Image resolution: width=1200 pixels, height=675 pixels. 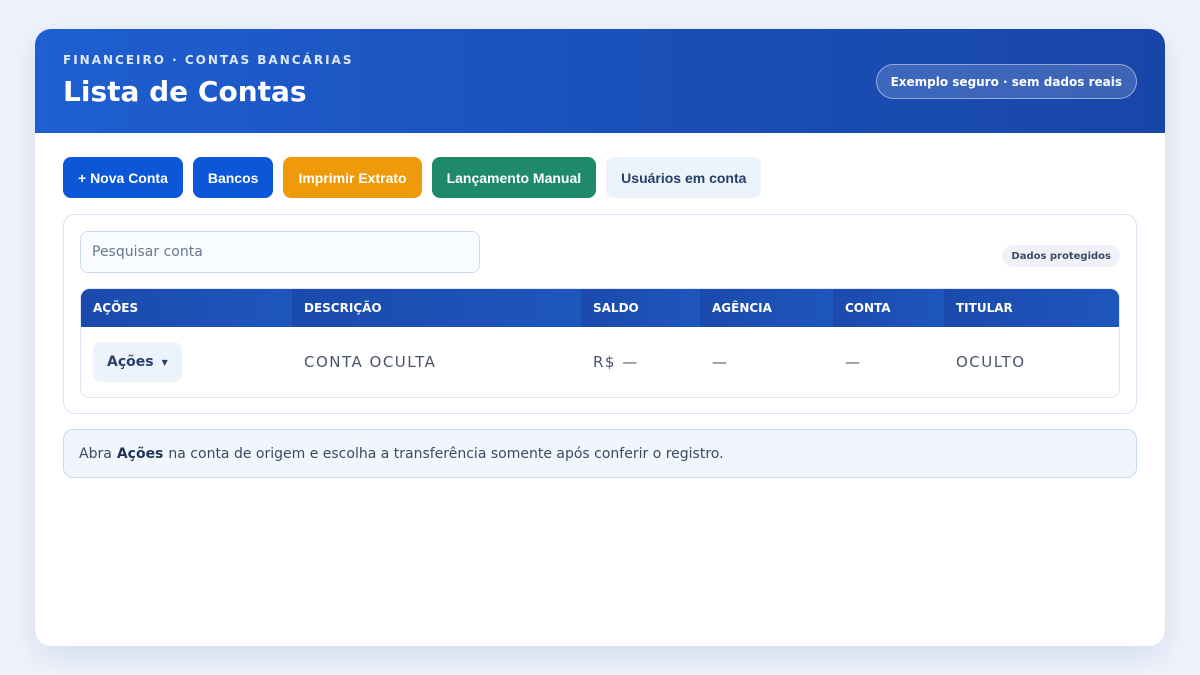 What do you see at coordinates (514, 177) in the screenshot?
I see `manual-entry-button: Lançamento Manual` at bounding box center [514, 177].